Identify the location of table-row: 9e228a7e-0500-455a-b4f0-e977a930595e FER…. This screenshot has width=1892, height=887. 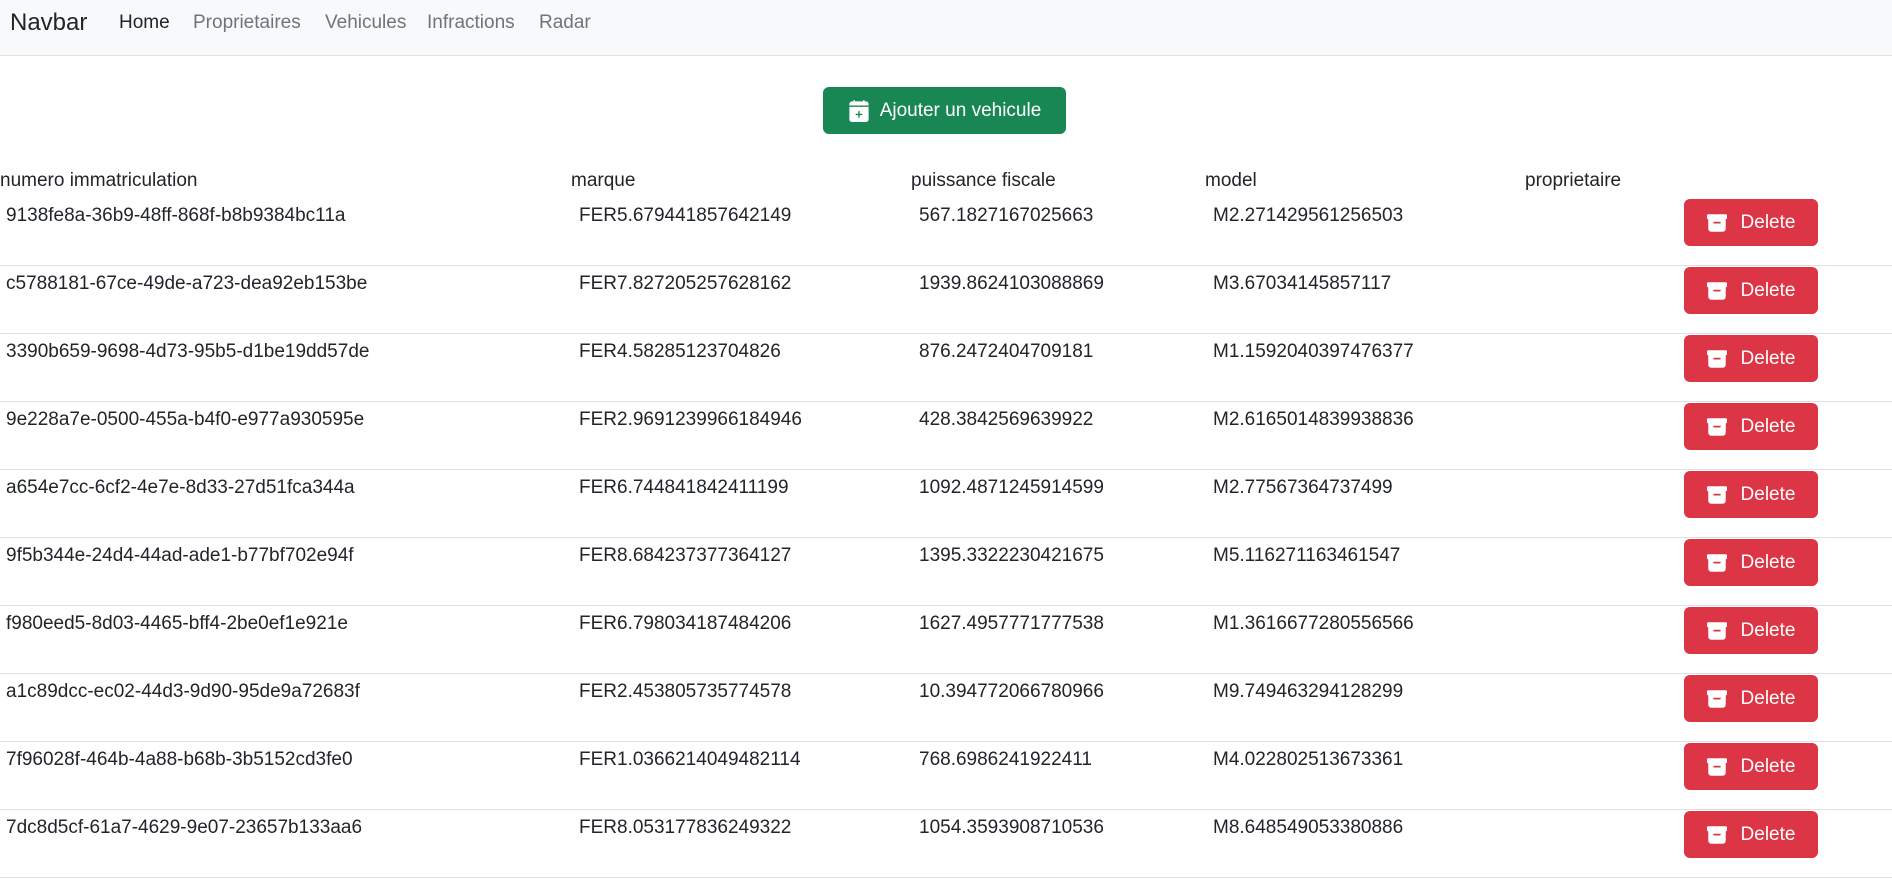
(946, 436).